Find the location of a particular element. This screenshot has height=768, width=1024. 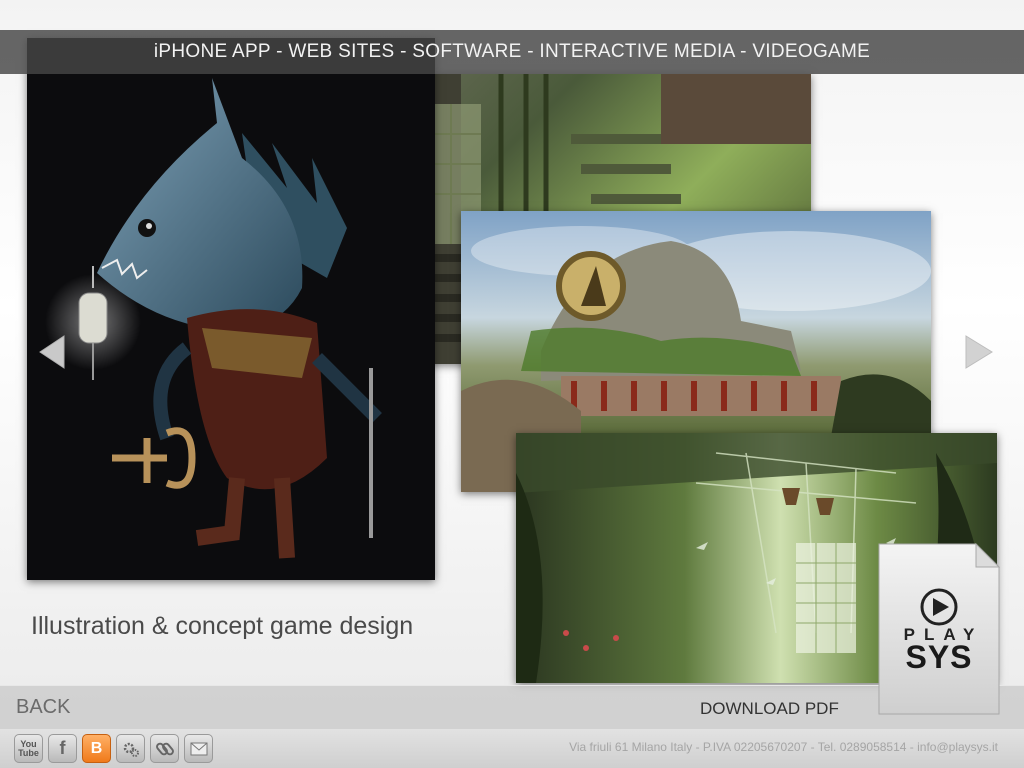

next-arrow-icon is located at coordinates (979, 352).